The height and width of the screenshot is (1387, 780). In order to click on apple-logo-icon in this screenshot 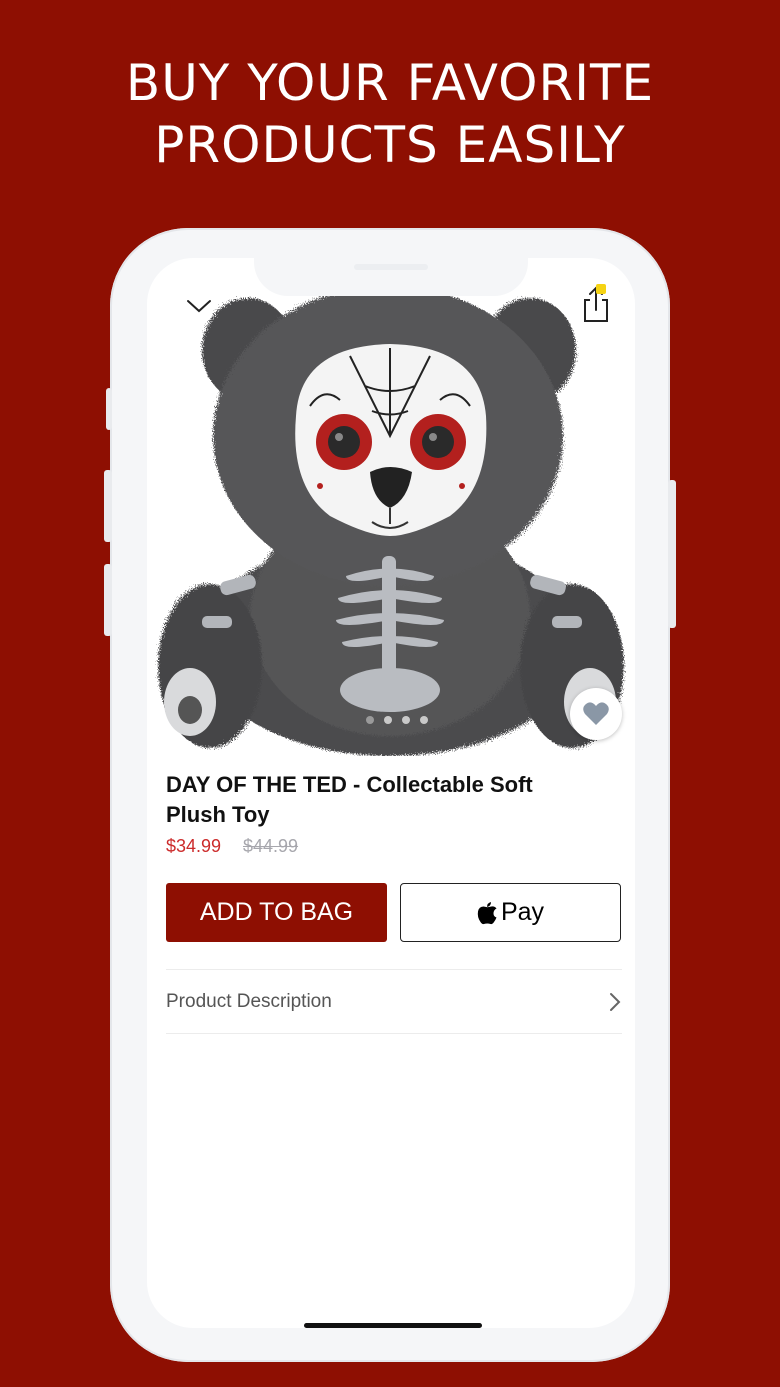, I will do `click(487, 912)`.